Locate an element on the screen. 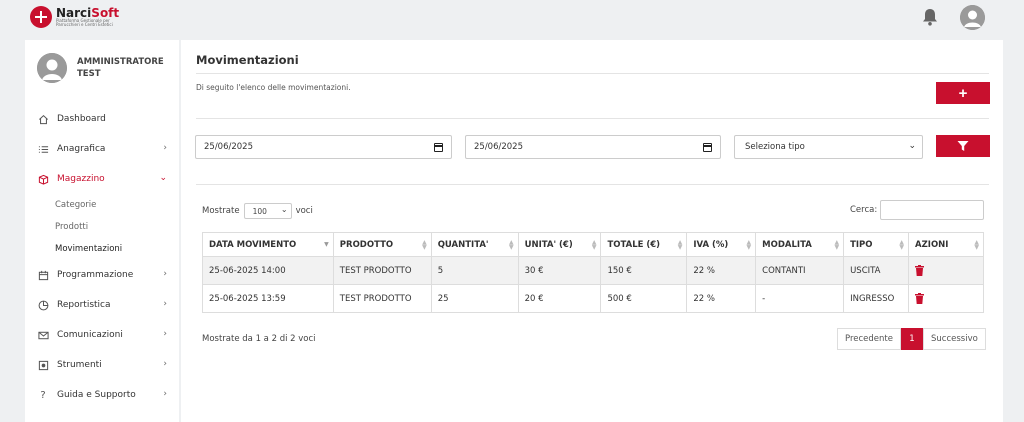  search-label: Cerca: is located at coordinates (864, 210).